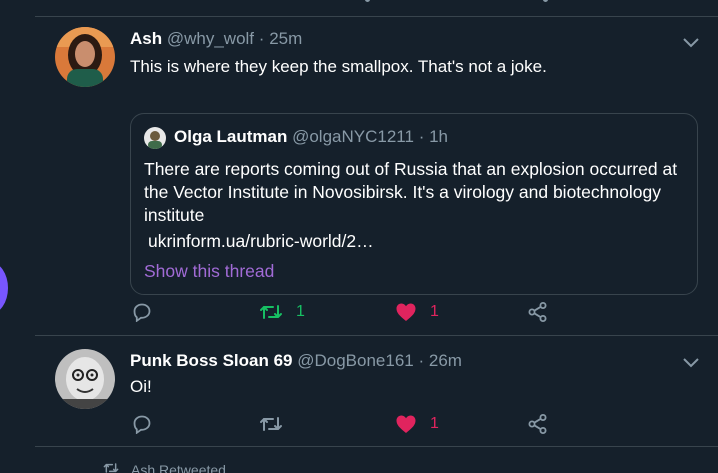  I want to click on author-name: Punk Boss Sloan 69, so click(211, 360).